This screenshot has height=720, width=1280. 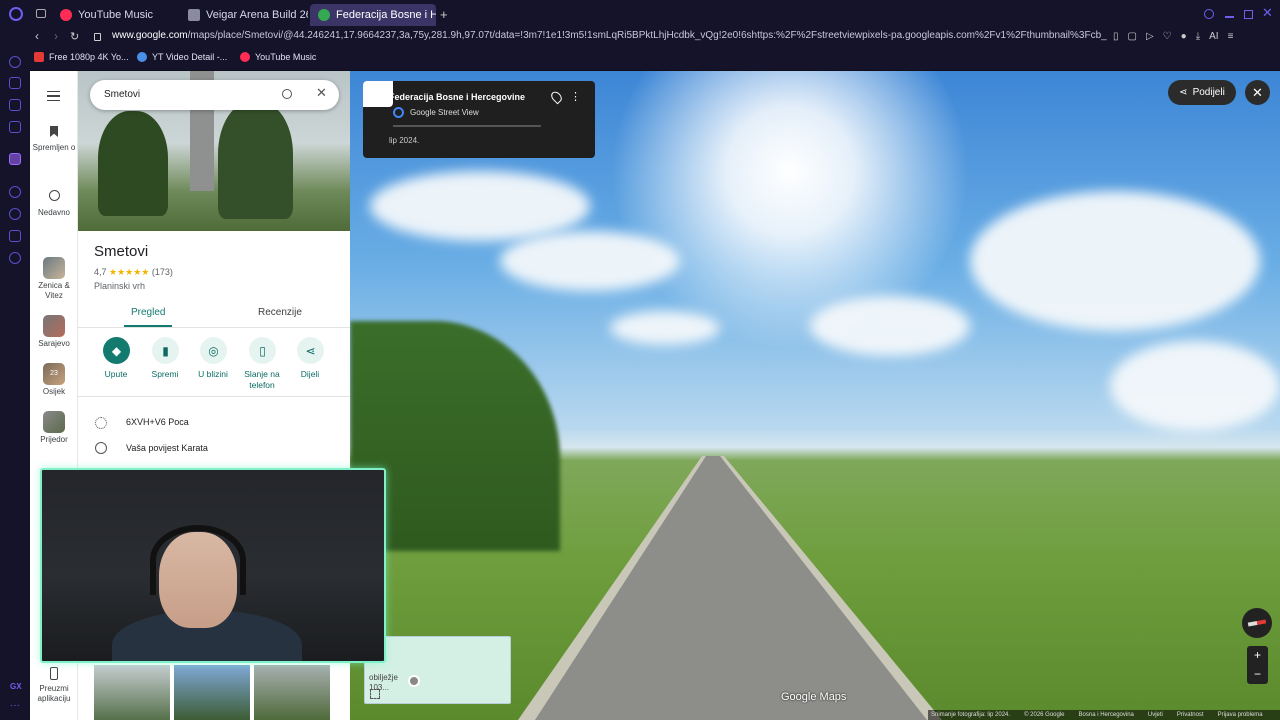 I want to click on close-street-view-button: ✕, so click(x=1257, y=92).